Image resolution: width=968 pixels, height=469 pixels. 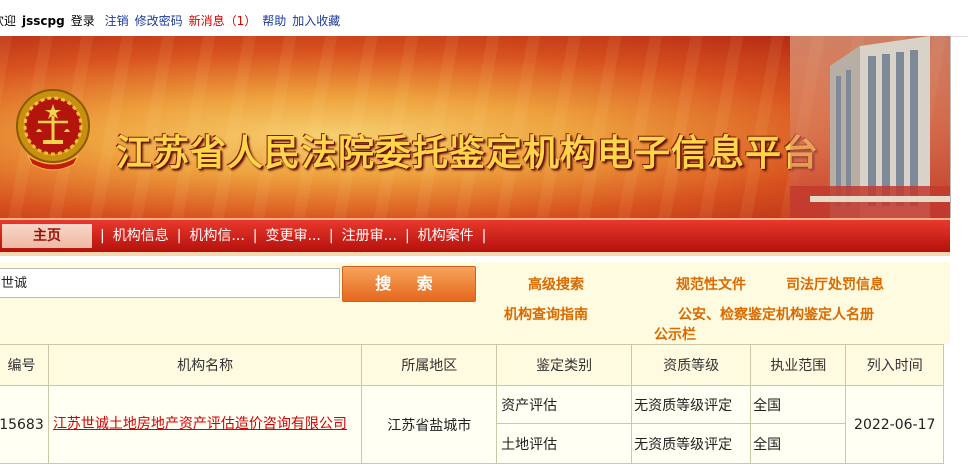 I want to click on login-status: 登录, so click(x=82, y=21).